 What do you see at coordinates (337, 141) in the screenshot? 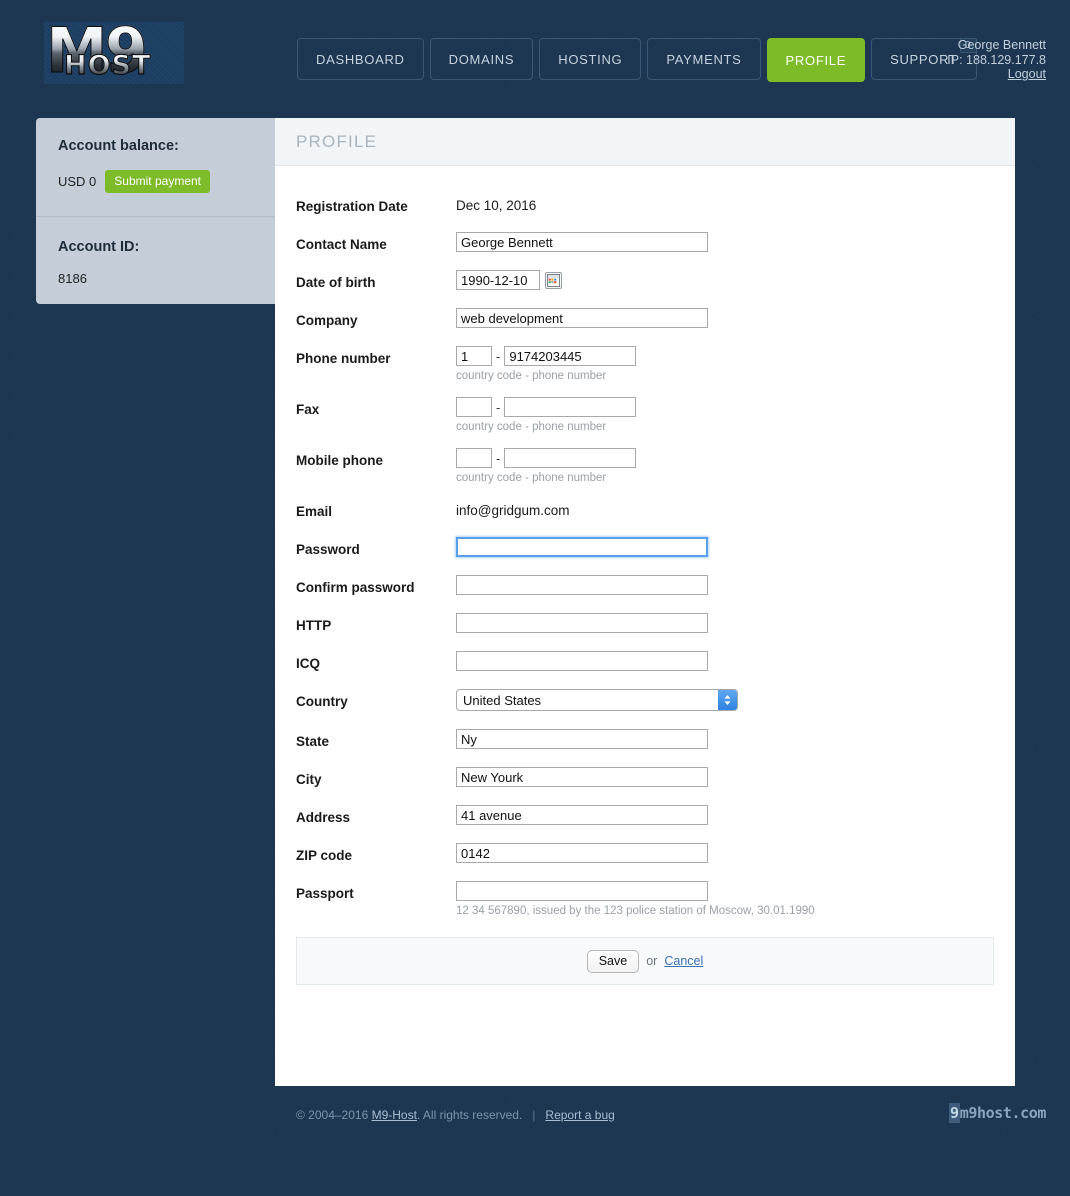
I see `page-title: PROFILE` at bounding box center [337, 141].